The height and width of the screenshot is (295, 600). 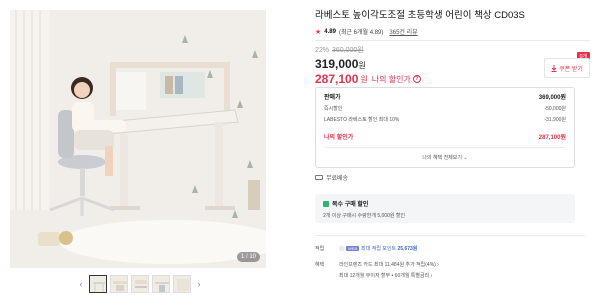 I want to click on review-link: 365건 리뷰, so click(x=403, y=31).